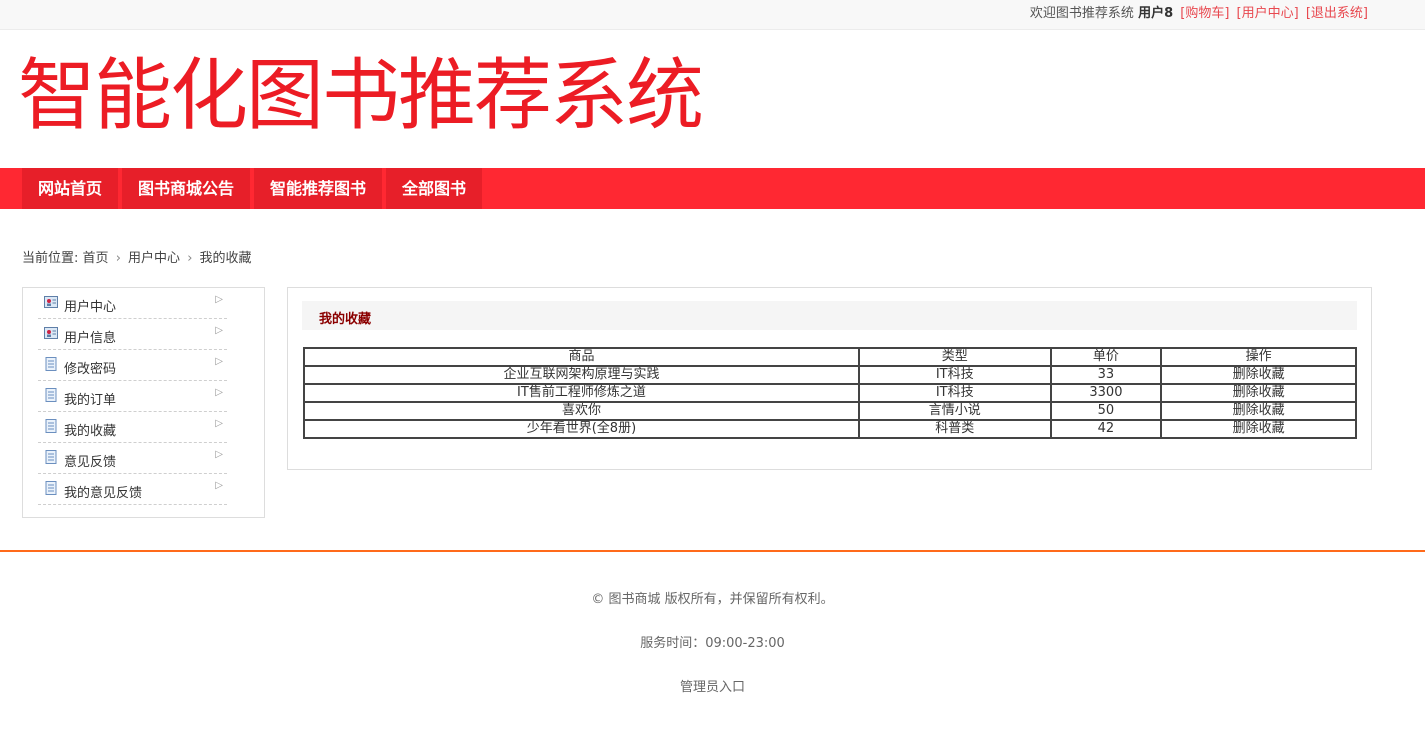 The width and height of the screenshot is (1425, 746). I want to click on sidebar-item-user-info: 用户信息 ▷, so click(132, 334).